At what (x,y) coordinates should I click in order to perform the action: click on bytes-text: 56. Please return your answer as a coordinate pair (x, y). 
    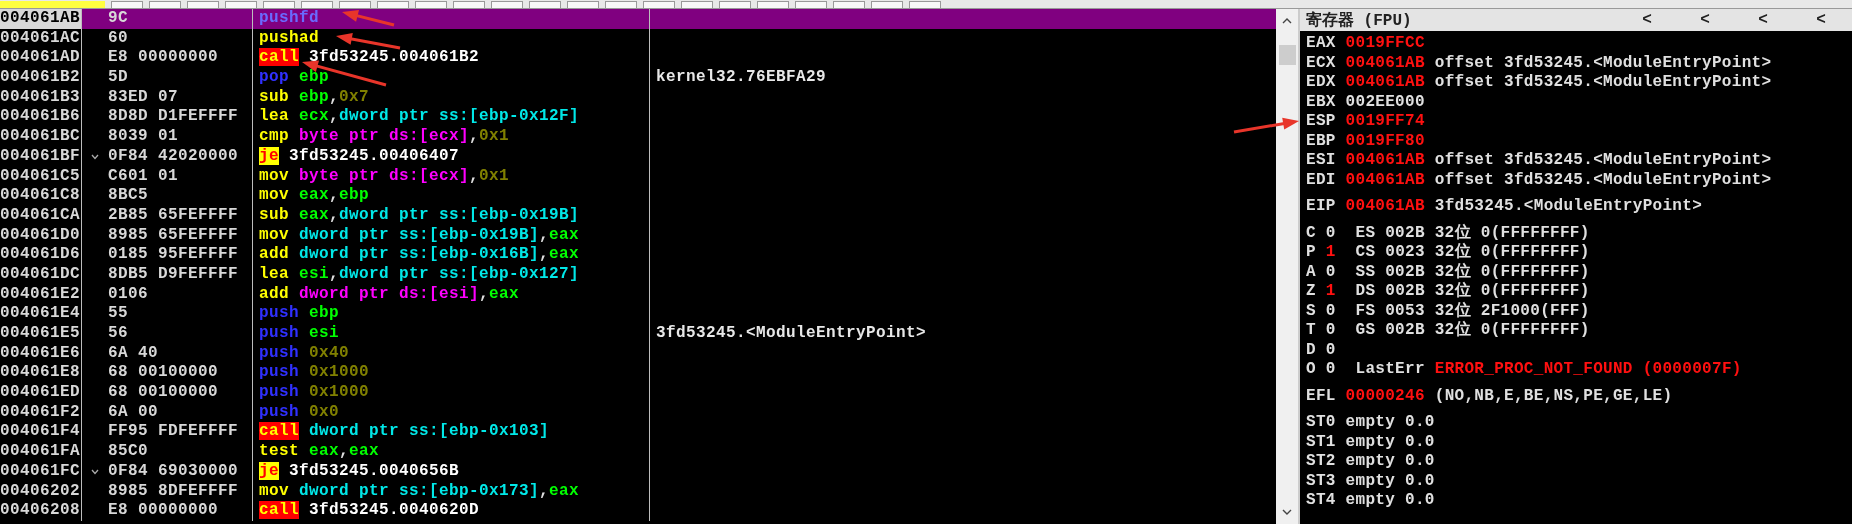
    Looking at the image, I should click on (118, 334).